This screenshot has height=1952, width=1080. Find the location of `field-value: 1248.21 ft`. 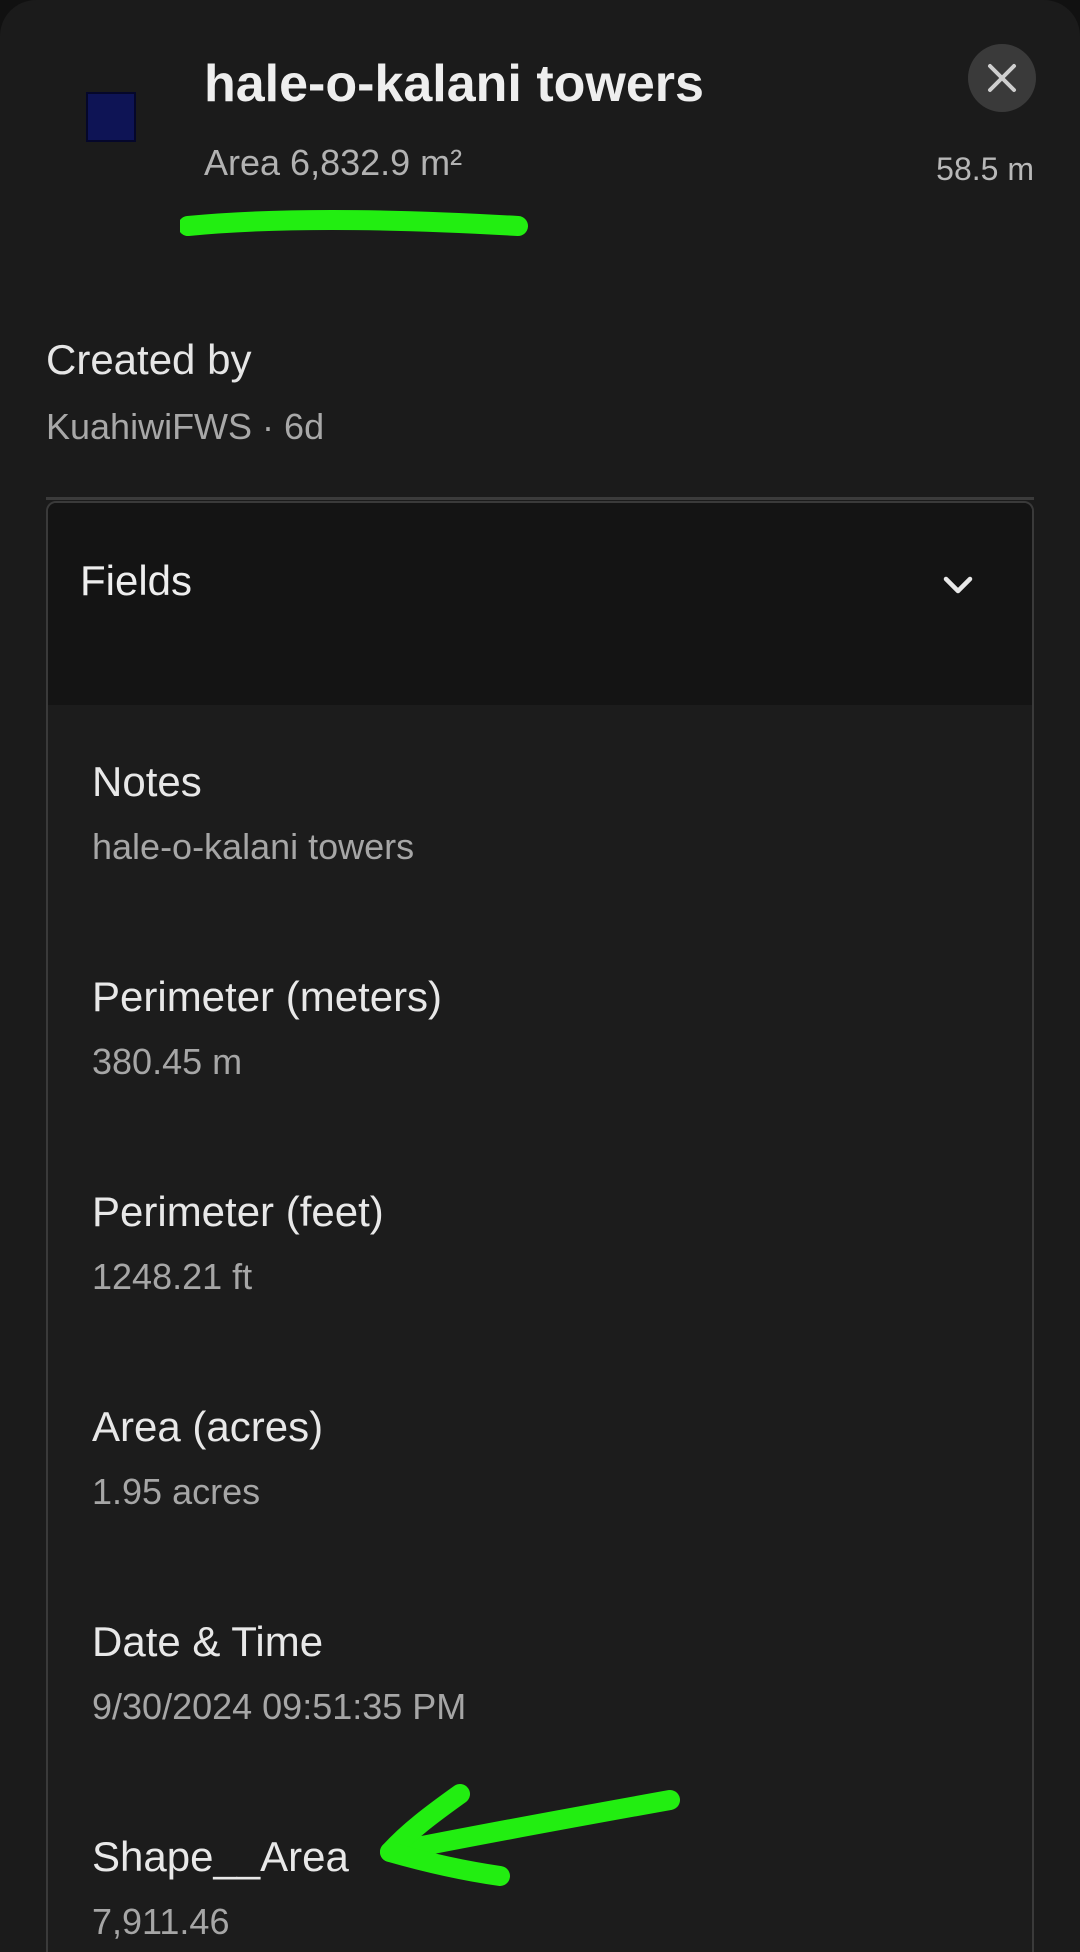

field-value: 1248.21 ft is located at coordinates (172, 1276).